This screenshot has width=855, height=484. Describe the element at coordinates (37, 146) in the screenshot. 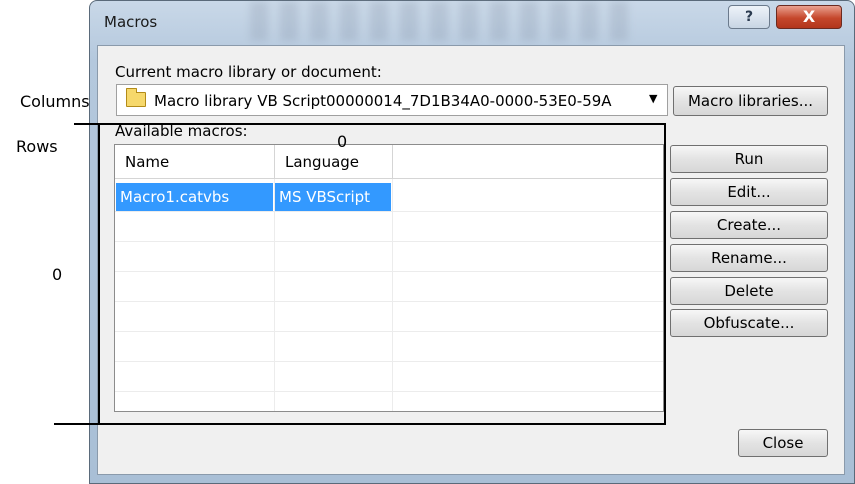

I see `rows-annotation: Rows` at that location.